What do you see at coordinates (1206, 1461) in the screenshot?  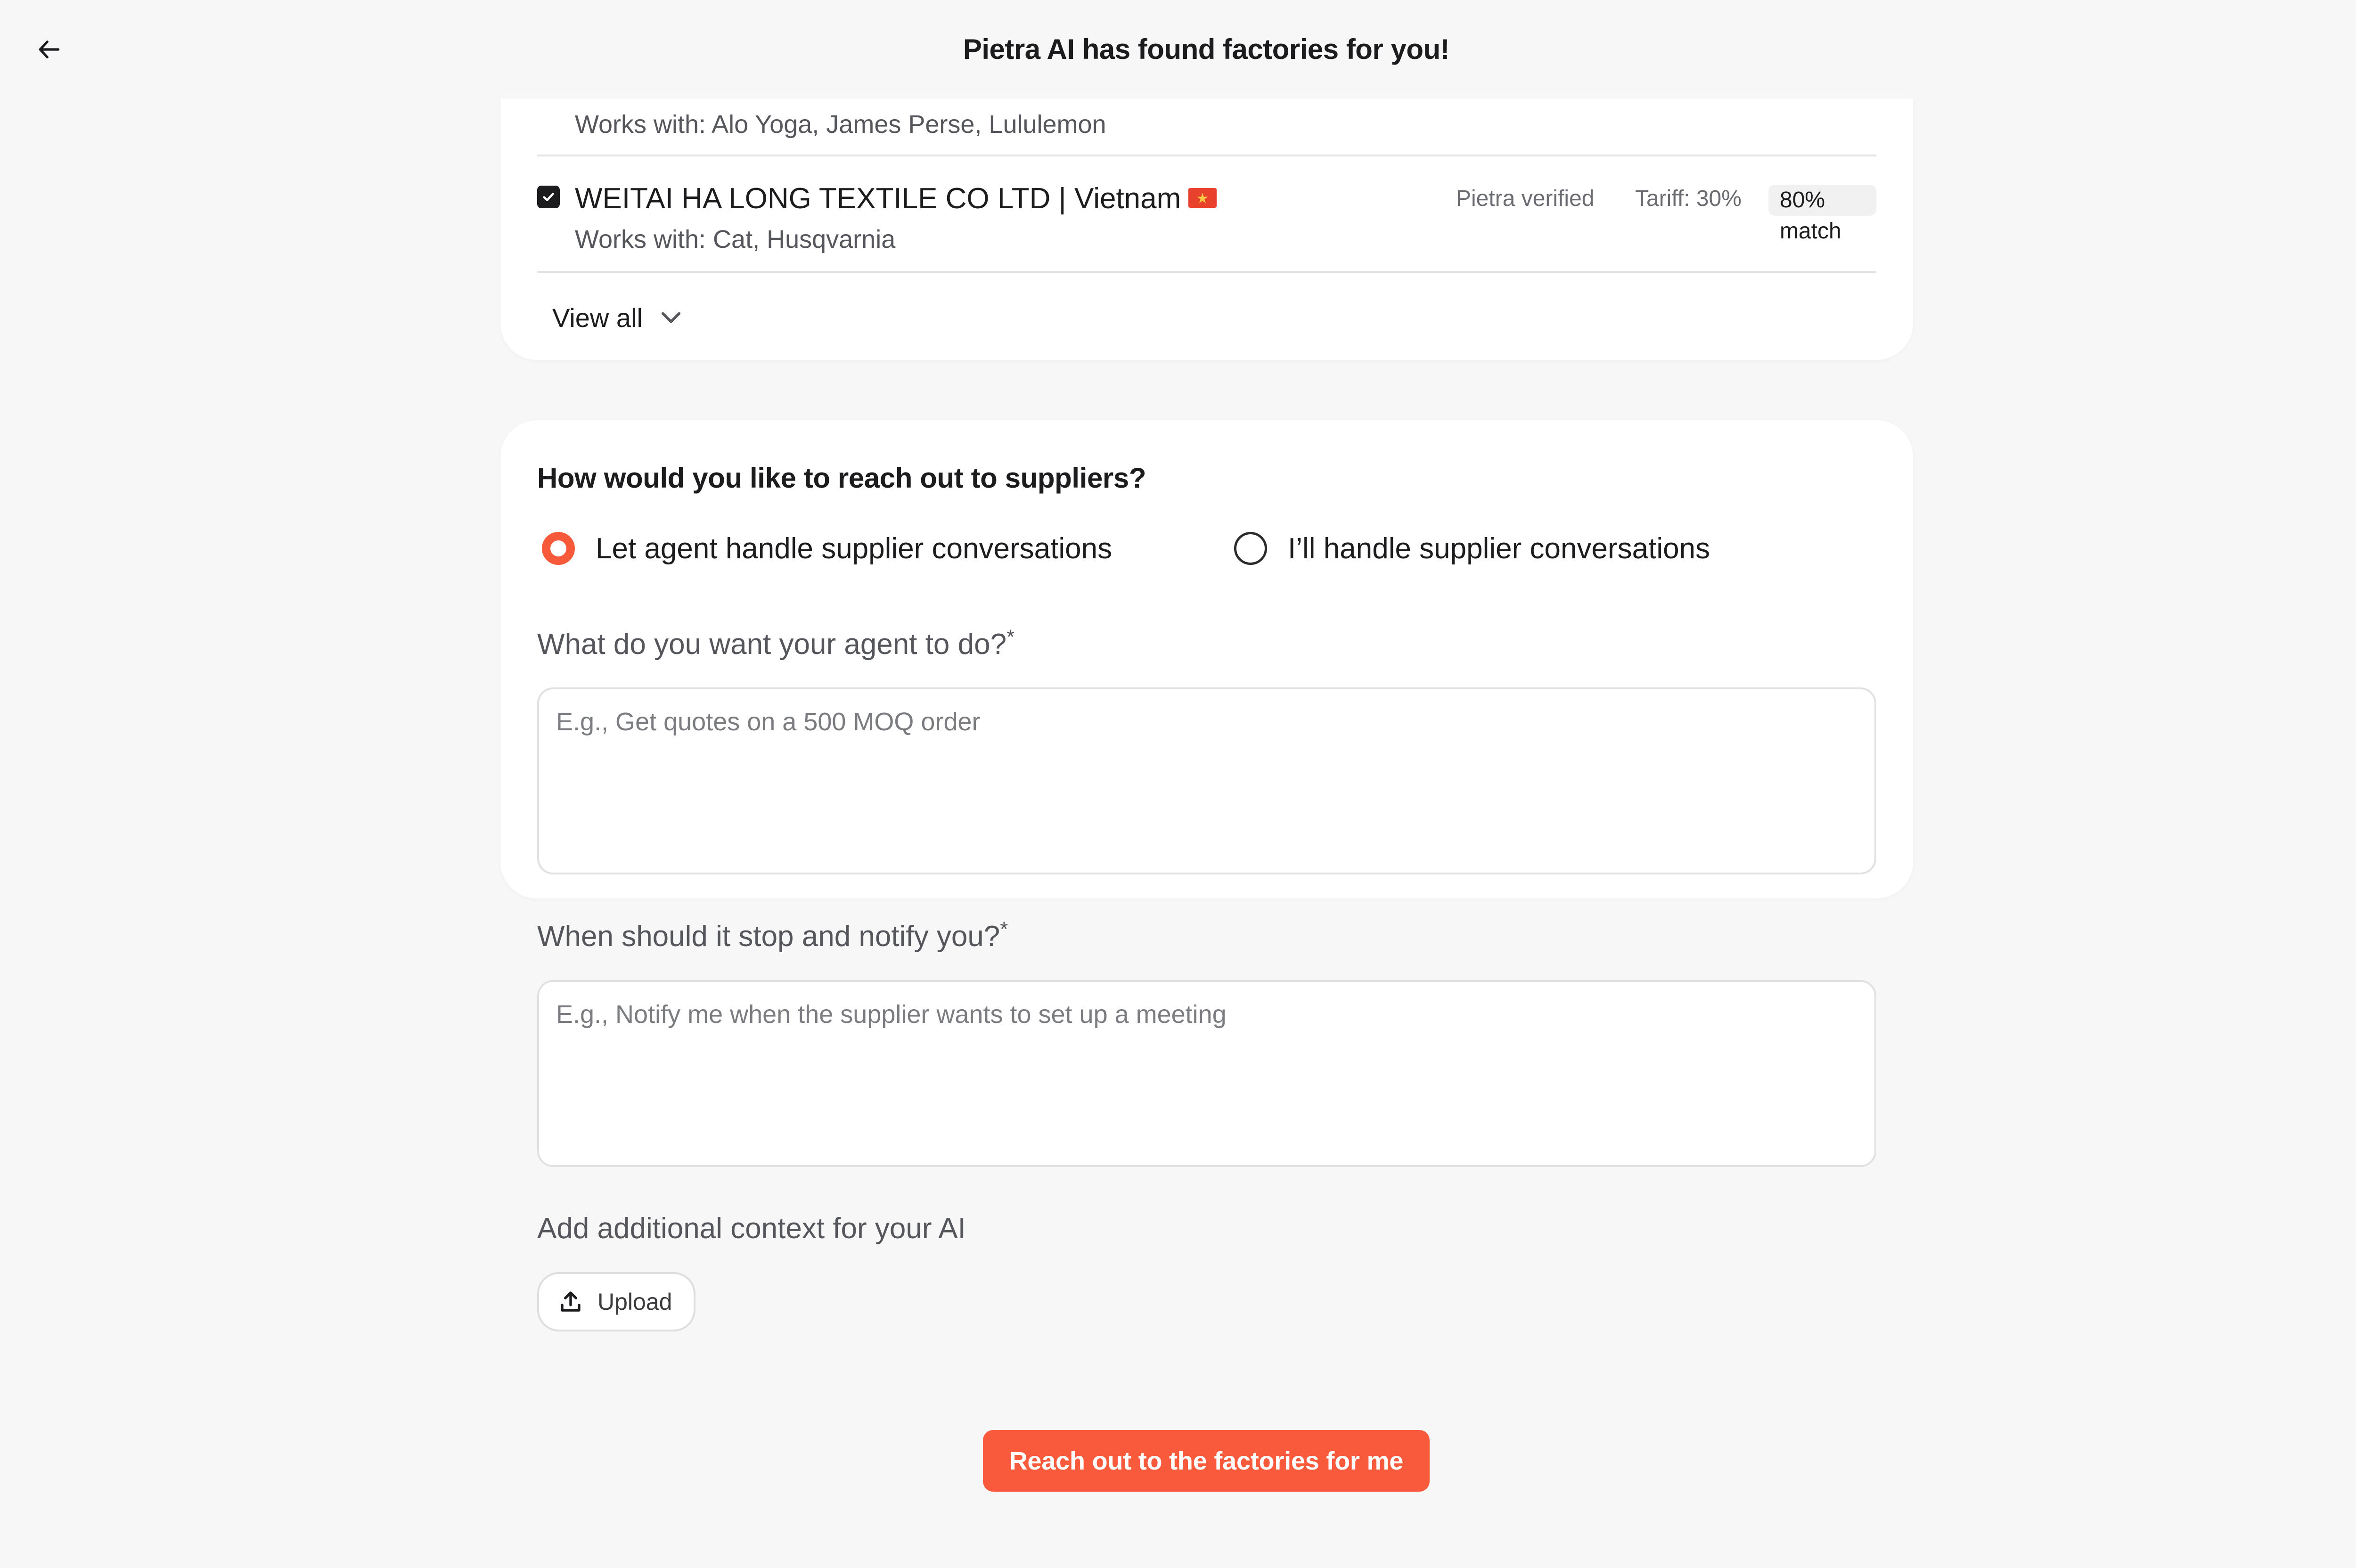 I see `reach-out-button: Reach out to the factories for me` at bounding box center [1206, 1461].